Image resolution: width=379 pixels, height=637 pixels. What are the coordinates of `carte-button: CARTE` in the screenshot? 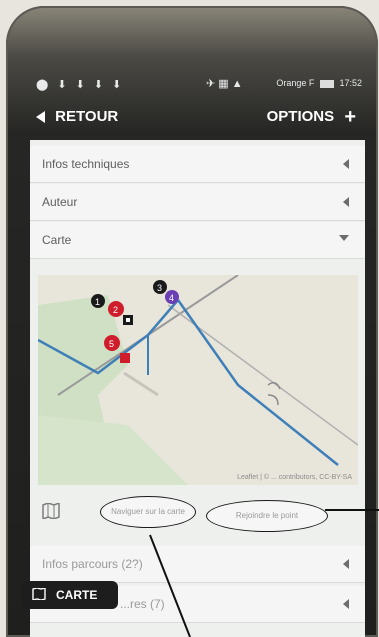 It's located at (70, 595).